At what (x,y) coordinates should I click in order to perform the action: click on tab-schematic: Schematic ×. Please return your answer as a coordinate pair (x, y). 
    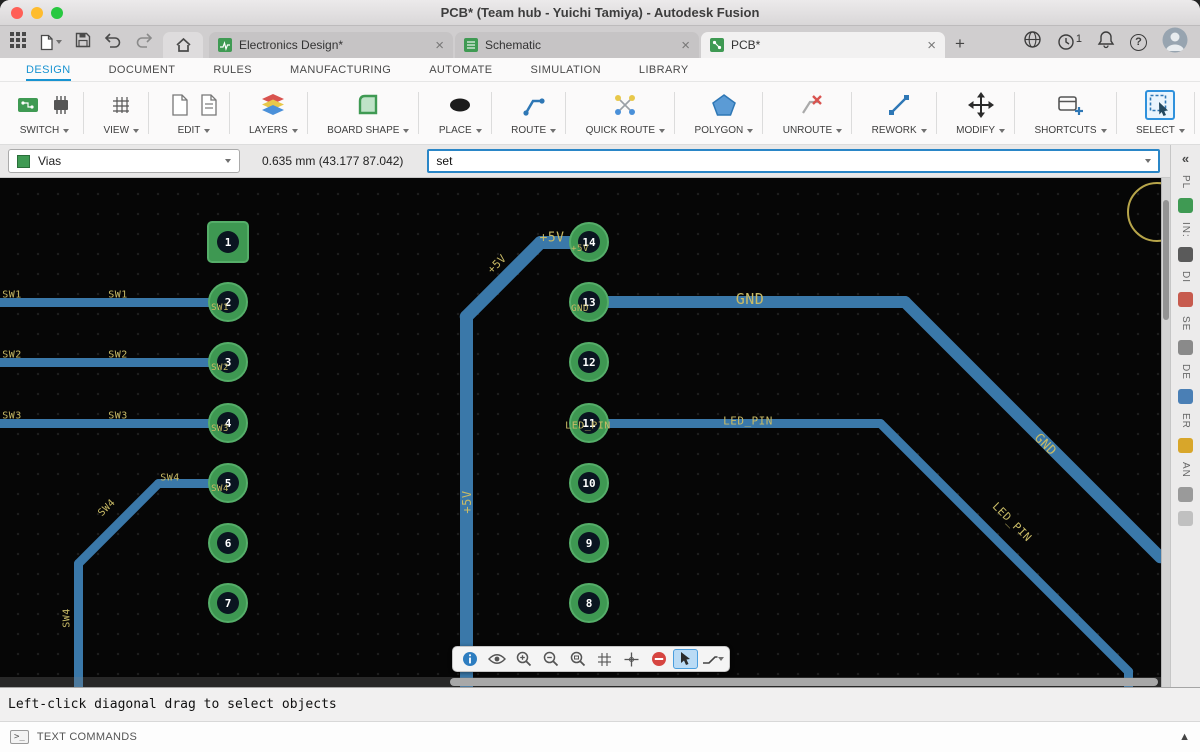
    Looking at the image, I should click on (577, 45).